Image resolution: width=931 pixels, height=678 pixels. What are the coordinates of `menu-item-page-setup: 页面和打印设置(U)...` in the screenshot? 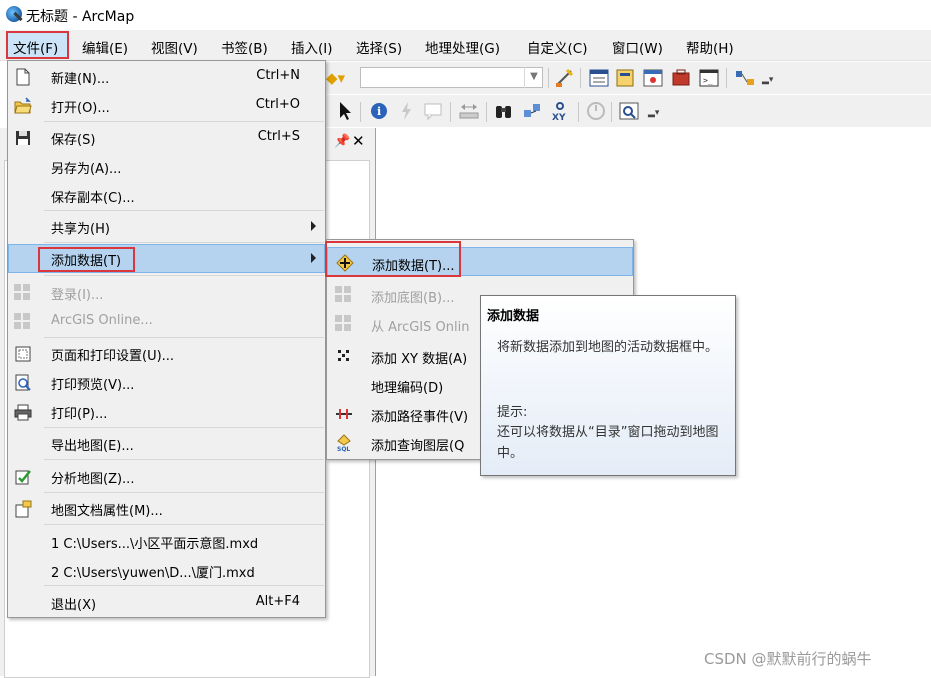 It's located at (166, 353).